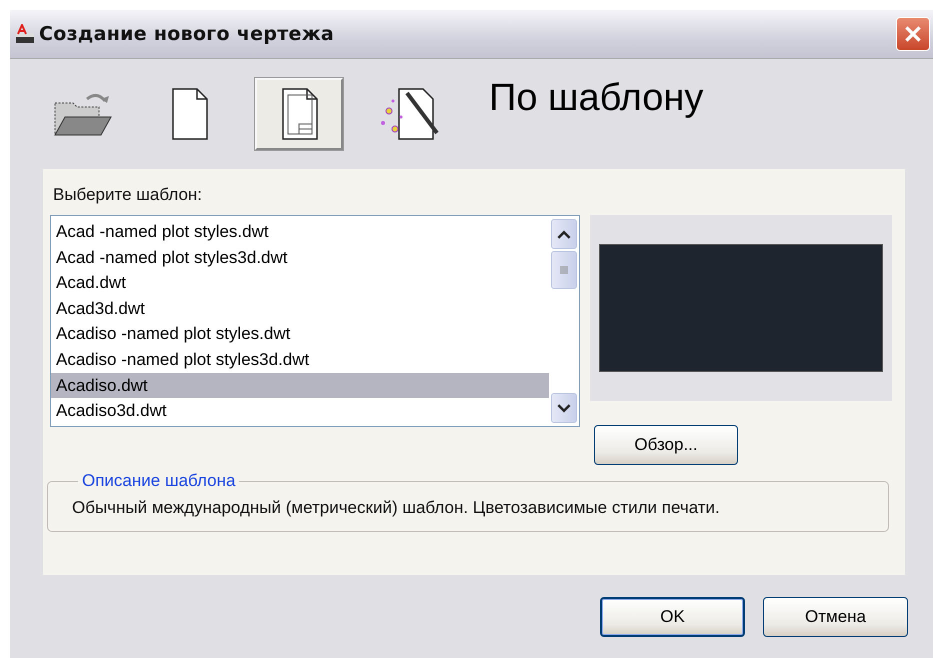 This screenshot has width=933, height=658. What do you see at coordinates (300, 257) in the screenshot?
I see `template-item: Acad -named plot styles3d.dwt` at bounding box center [300, 257].